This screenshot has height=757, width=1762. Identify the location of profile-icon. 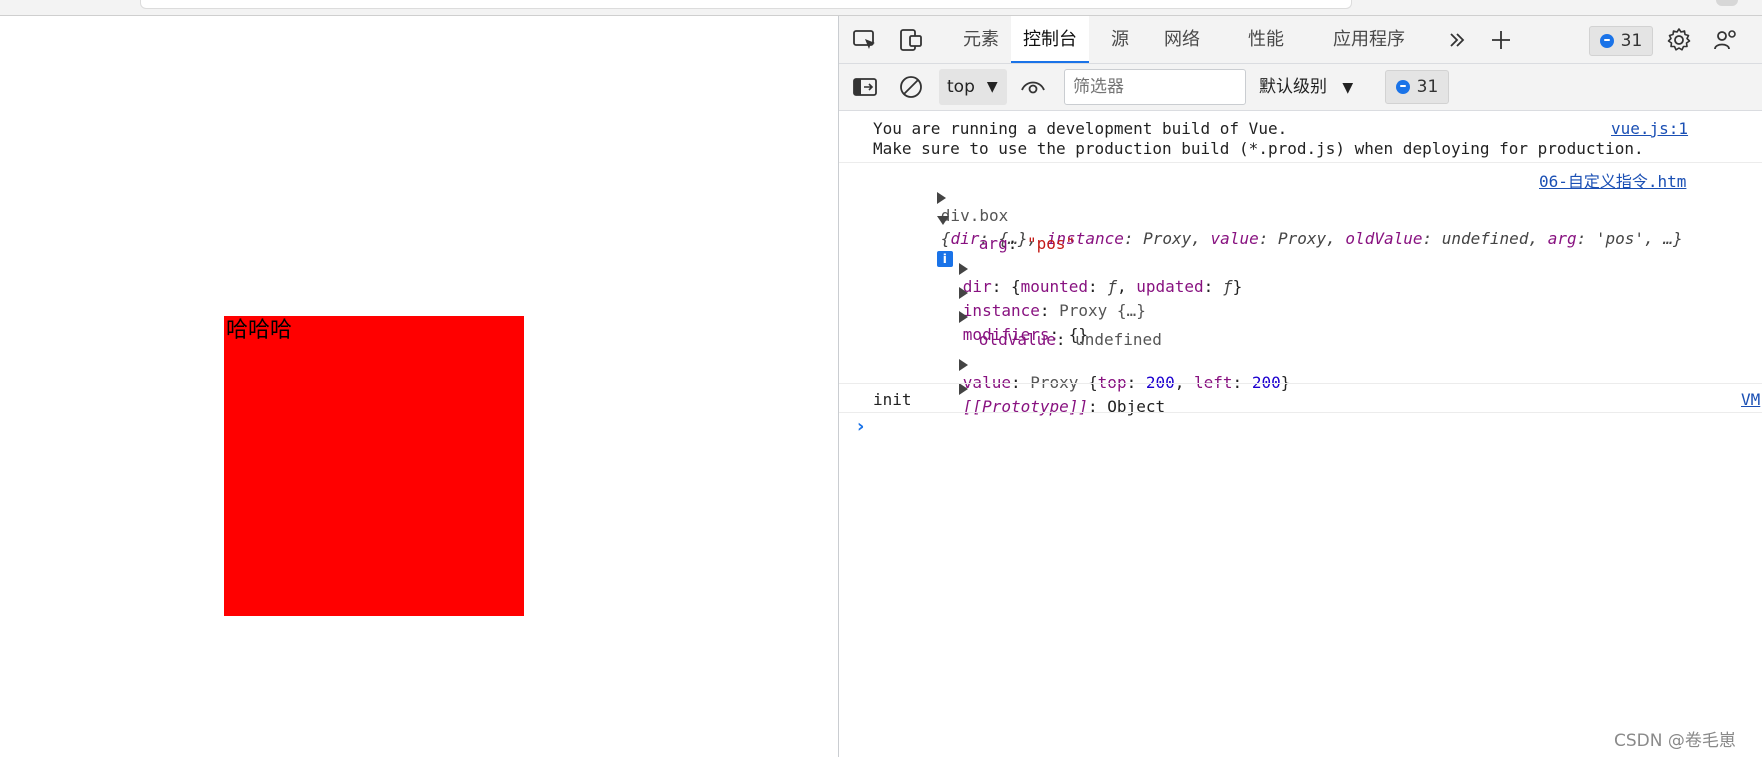
(1727, 3).